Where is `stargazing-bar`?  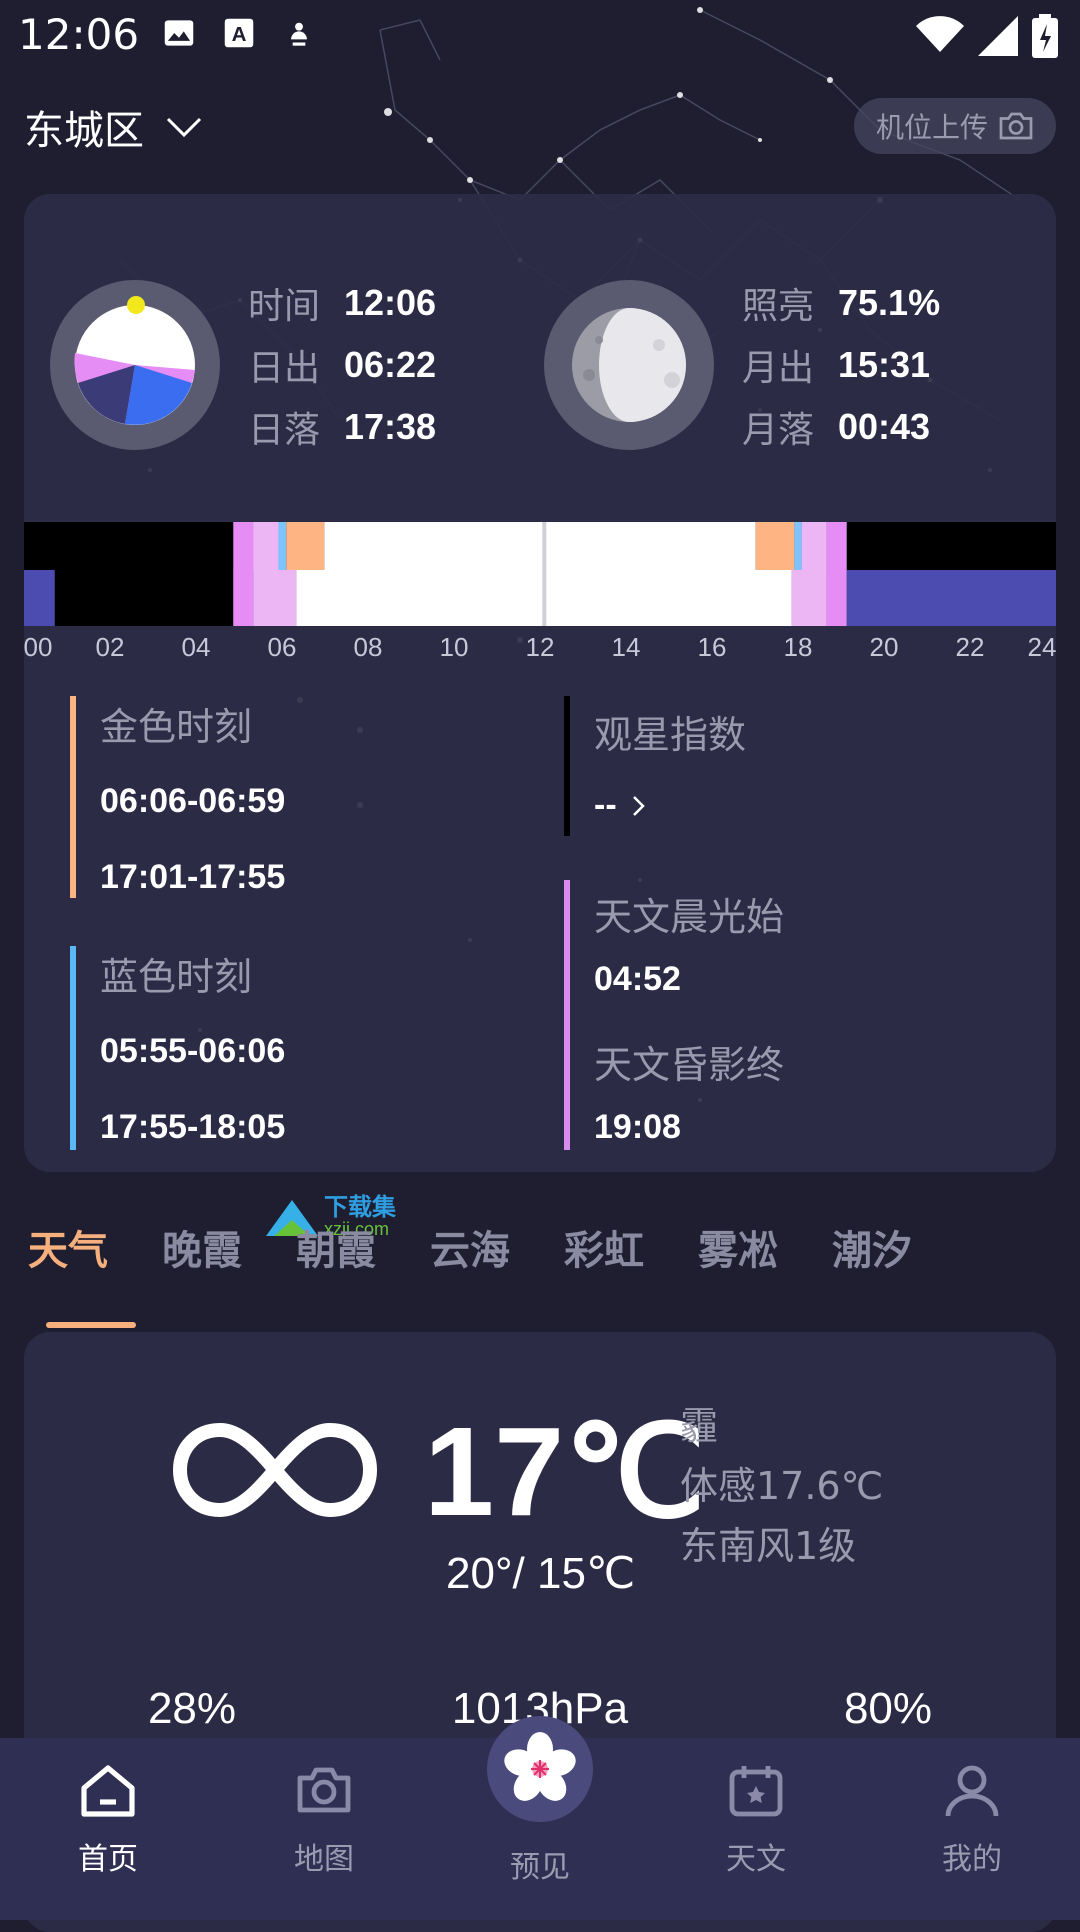
stargazing-bar is located at coordinates (567, 766).